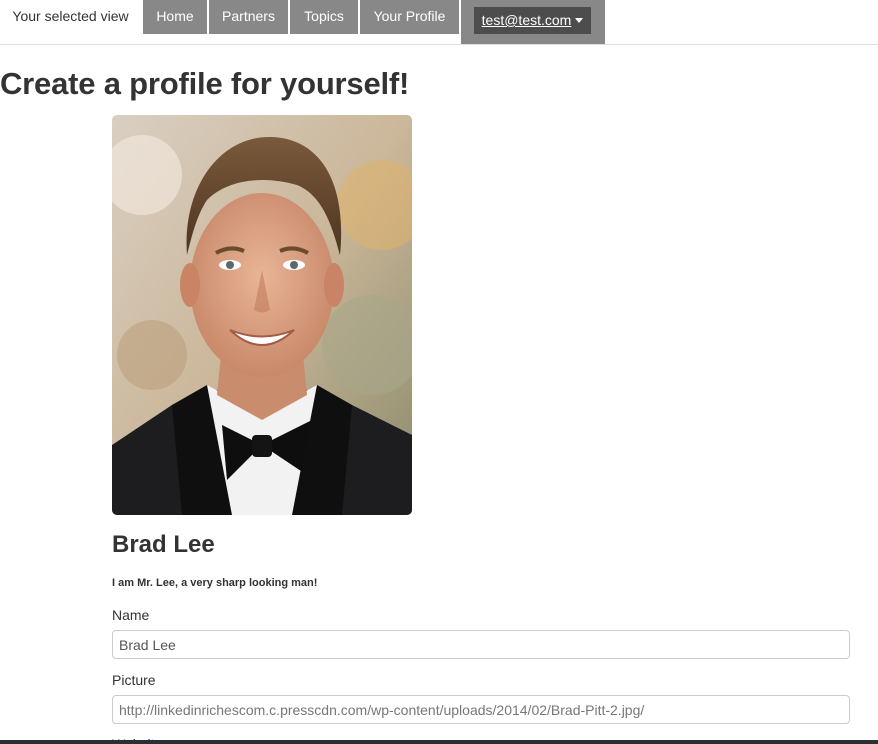 Image resolution: width=878 pixels, height=744 pixels. What do you see at coordinates (215, 583) in the screenshot?
I see `profile-bio: I am Mr. Lee, a very sharp looking man!` at bounding box center [215, 583].